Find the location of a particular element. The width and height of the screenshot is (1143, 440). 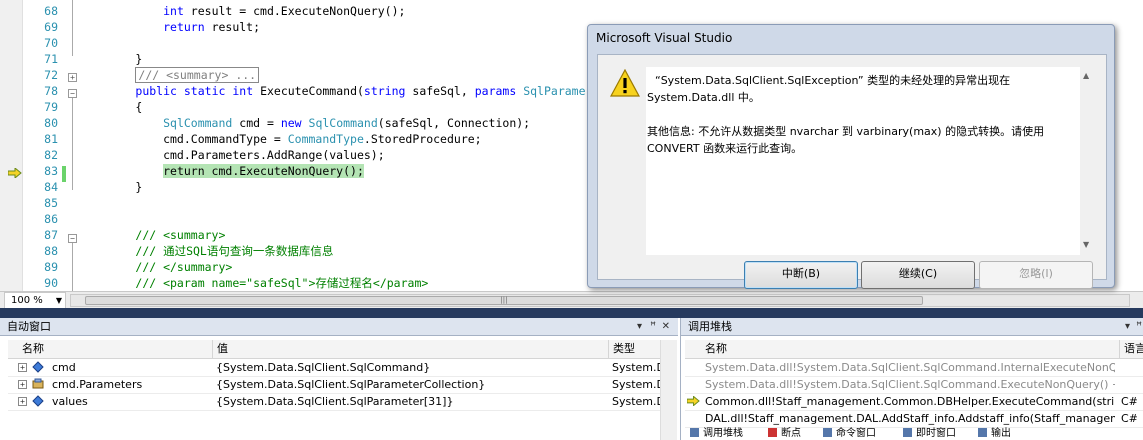

code-token: cmd.Parameters.AddRange(values); is located at coordinates (232, 155).